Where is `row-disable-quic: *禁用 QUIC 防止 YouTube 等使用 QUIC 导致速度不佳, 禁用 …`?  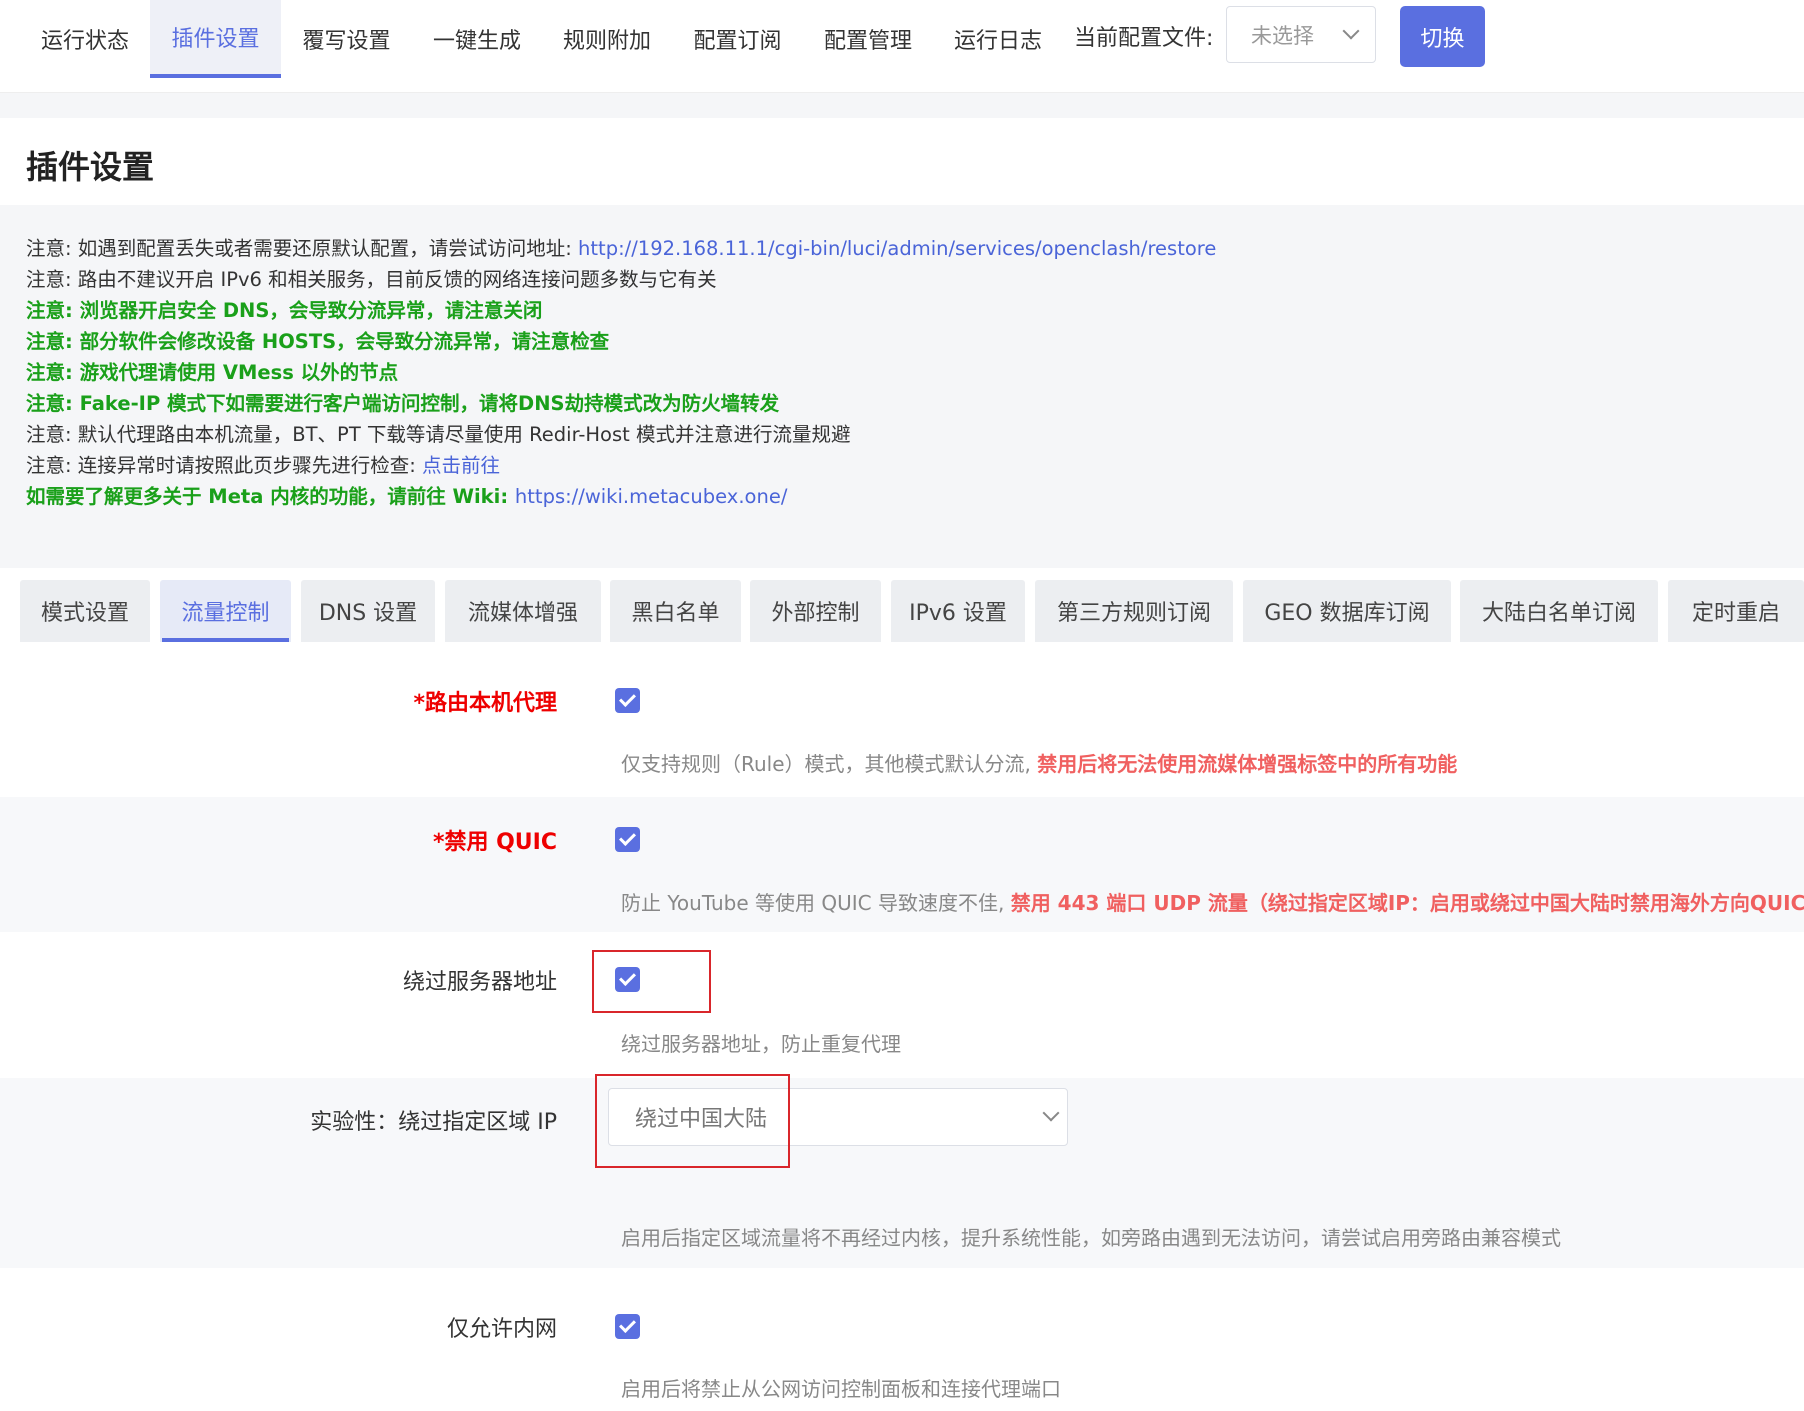 row-disable-quic: *禁用 QUIC 防止 YouTube 等使用 QUIC 导致速度不佳, 禁用 … is located at coordinates (902, 864).